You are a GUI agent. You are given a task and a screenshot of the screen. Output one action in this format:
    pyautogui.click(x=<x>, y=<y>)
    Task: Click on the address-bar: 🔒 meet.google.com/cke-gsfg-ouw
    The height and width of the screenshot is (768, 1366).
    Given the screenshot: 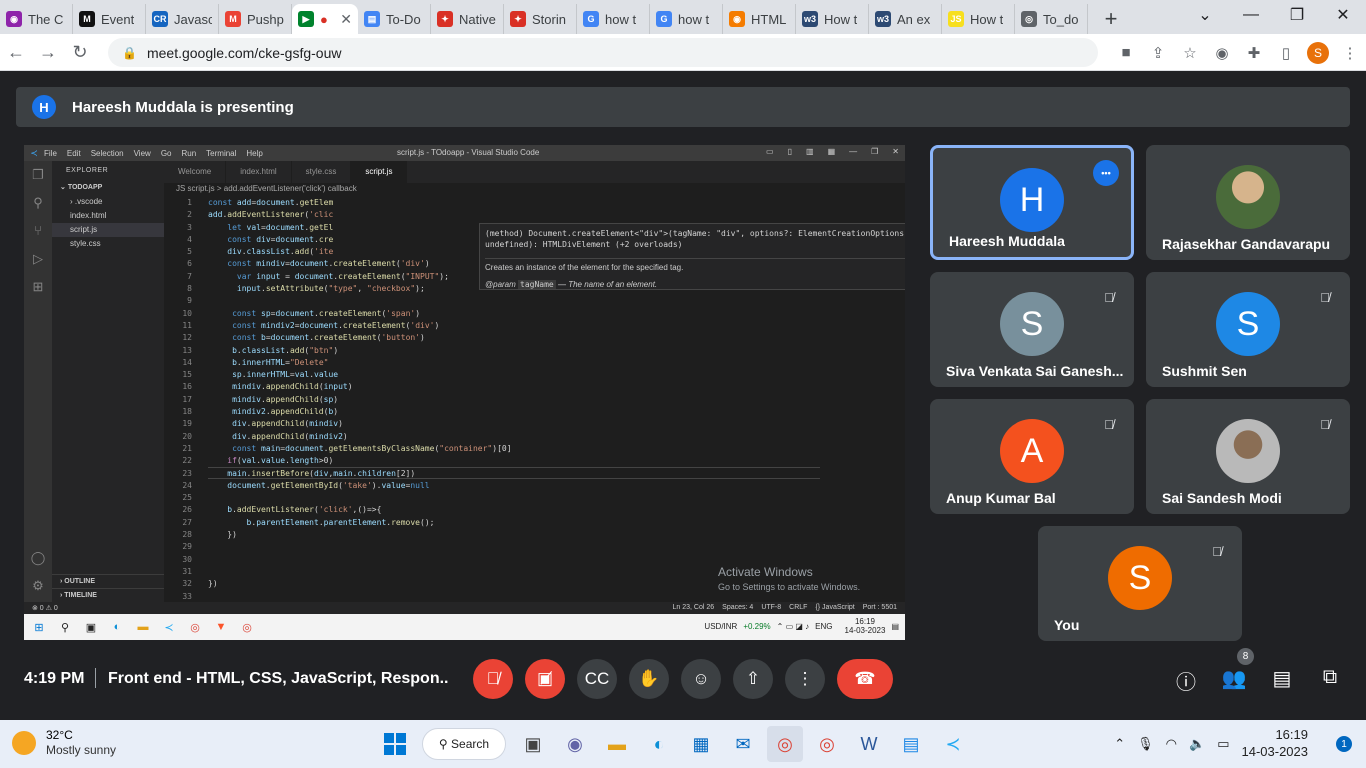 What is the action you would take?
    pyautogui.click(x=603, y=52)
    